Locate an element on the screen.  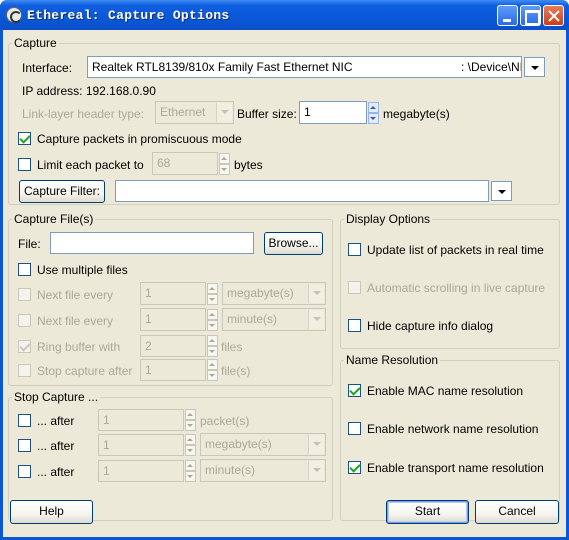
stop-after-files-input: 1 is located at coordinates (173, 370).